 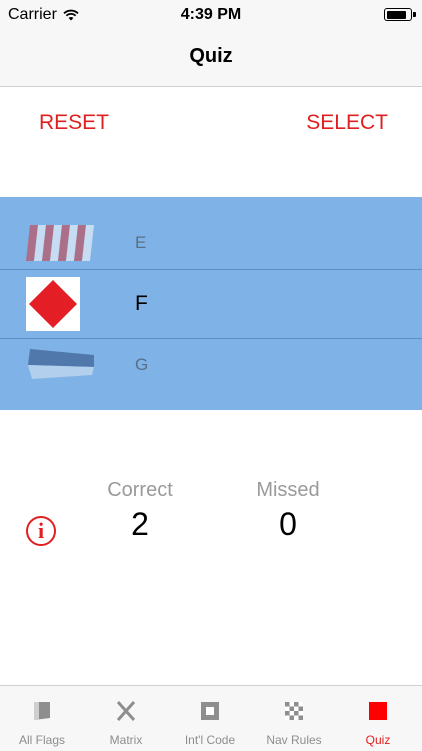 What do you see at coordinates (211, 240) in the screenshot?
I see `picker-row-e: E` at bounding box center [211, 240].